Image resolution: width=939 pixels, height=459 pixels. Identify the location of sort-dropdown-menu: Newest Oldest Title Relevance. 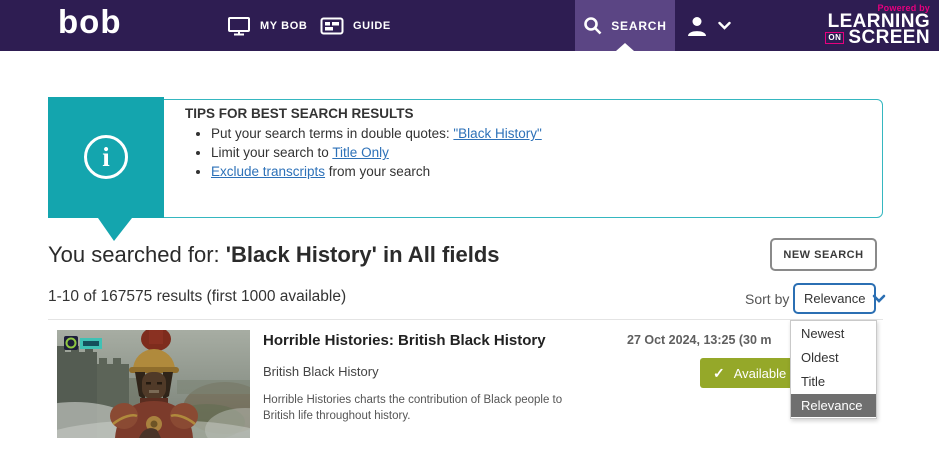
(833, 369).